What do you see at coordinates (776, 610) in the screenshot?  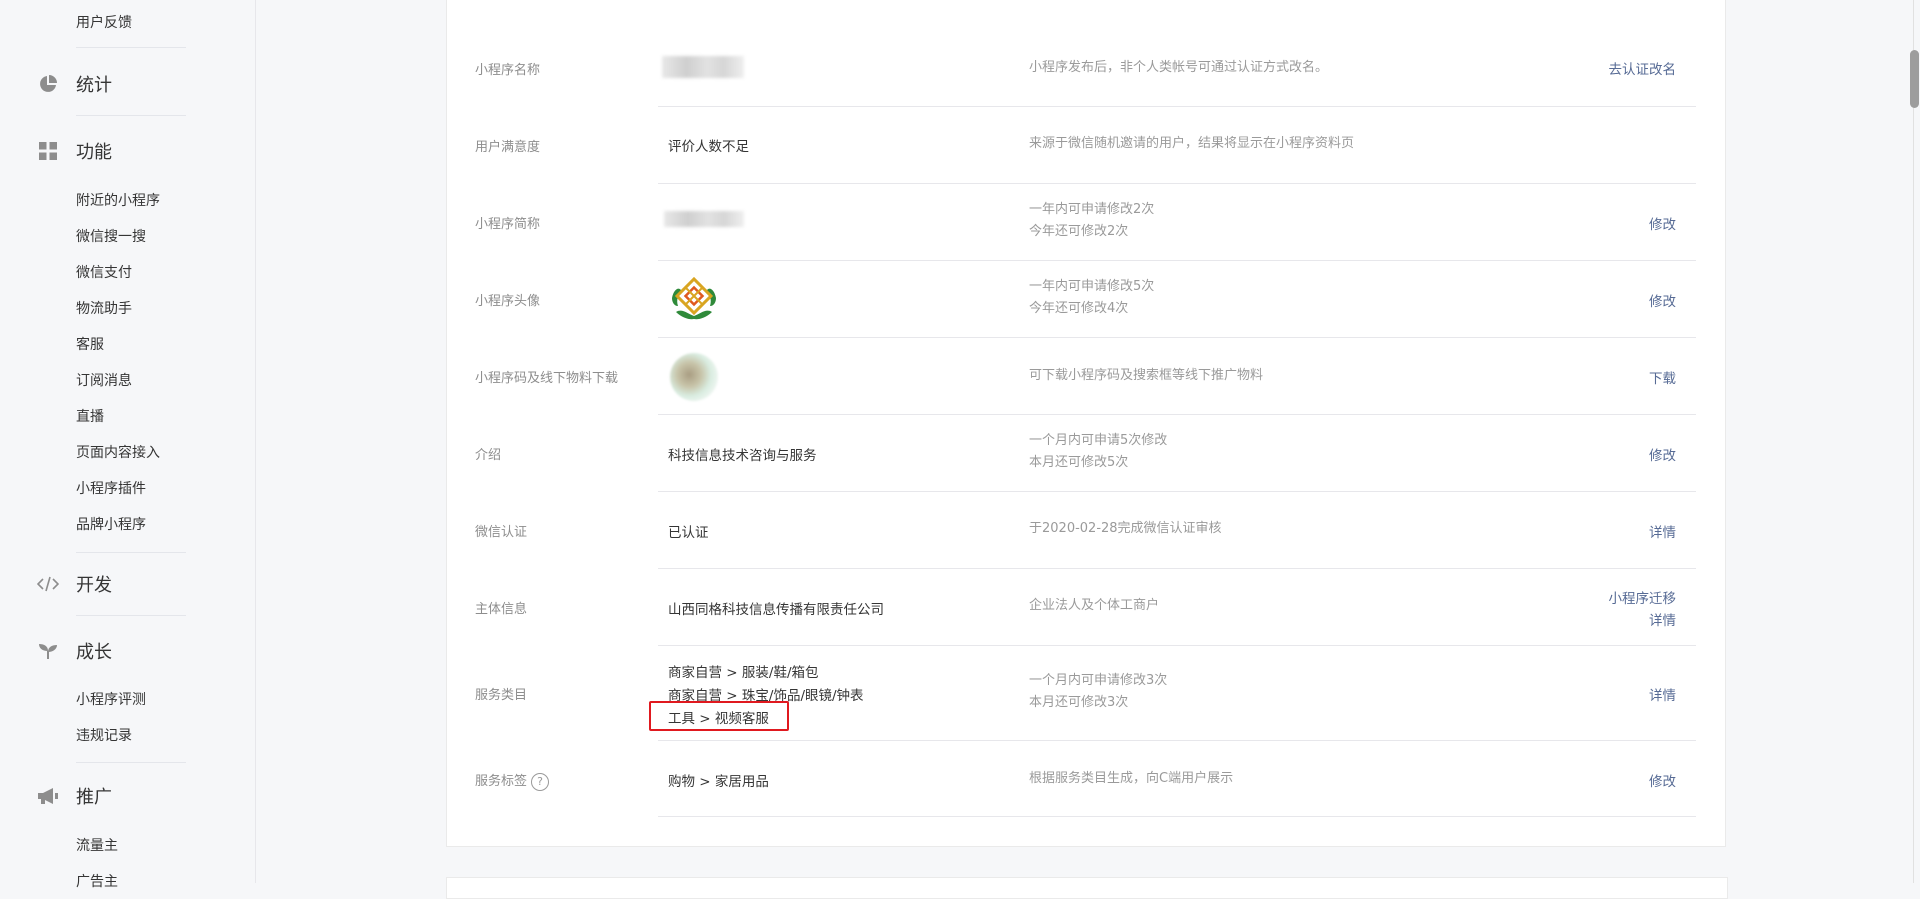 I see `row-value: 山西同格科技信息传播有限责任公司` at bounding box center [776, 610].